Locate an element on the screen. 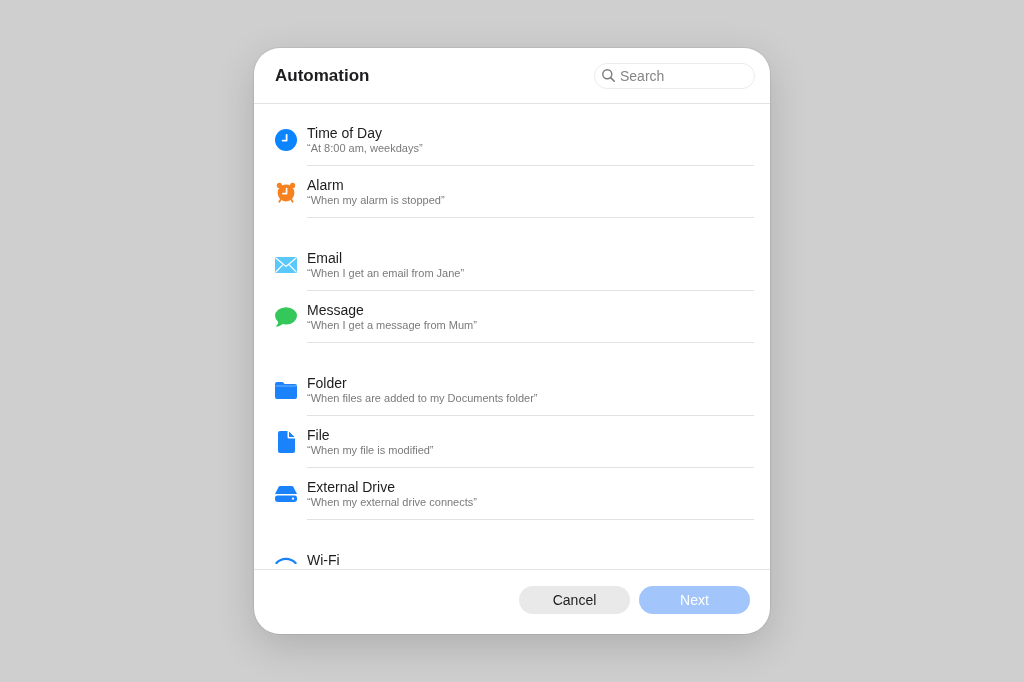 The height and width of the screenshot is (682, 1024). document-icon is located at coordinates (286, 442).